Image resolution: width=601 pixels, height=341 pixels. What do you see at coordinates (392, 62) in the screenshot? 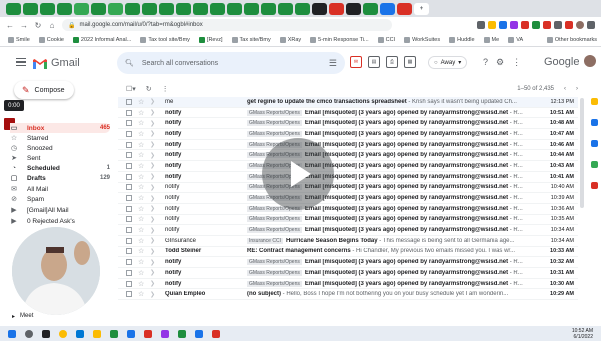
I see `print-icon: ⎙` at bounding box center [392, 62].